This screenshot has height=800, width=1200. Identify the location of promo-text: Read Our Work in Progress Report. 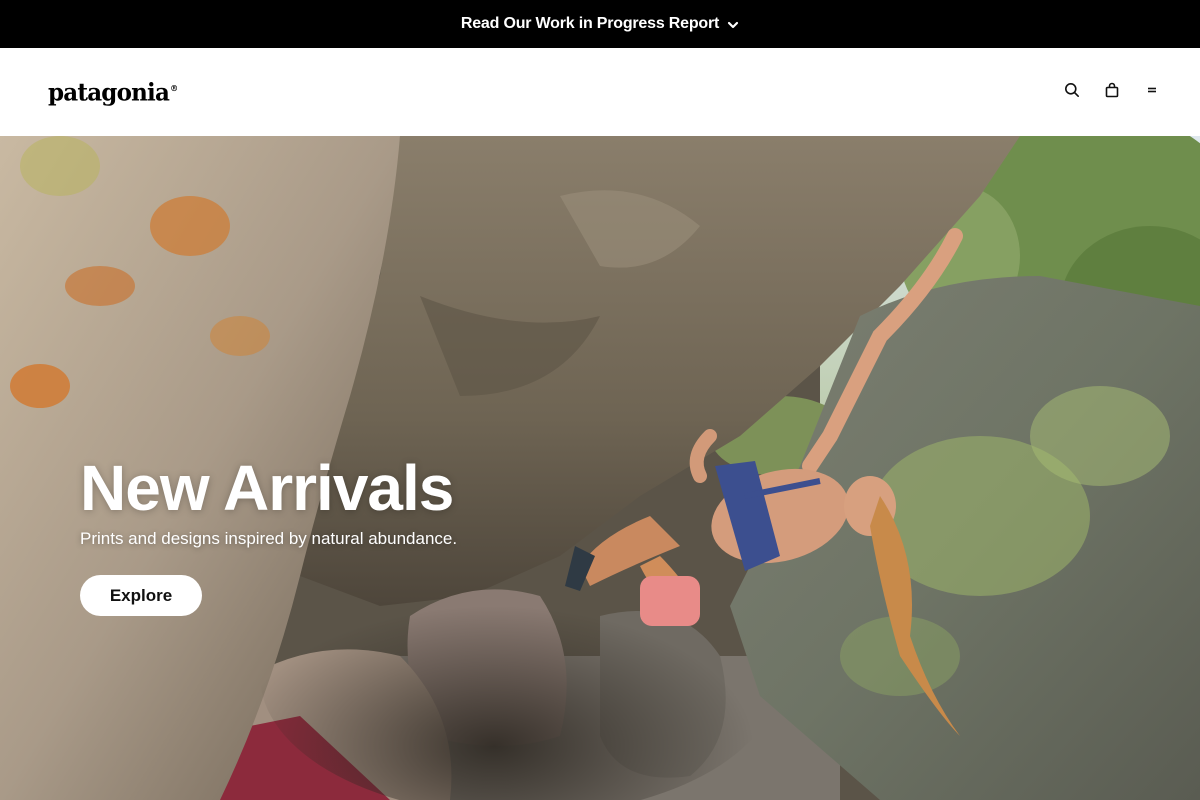
(590, 23).